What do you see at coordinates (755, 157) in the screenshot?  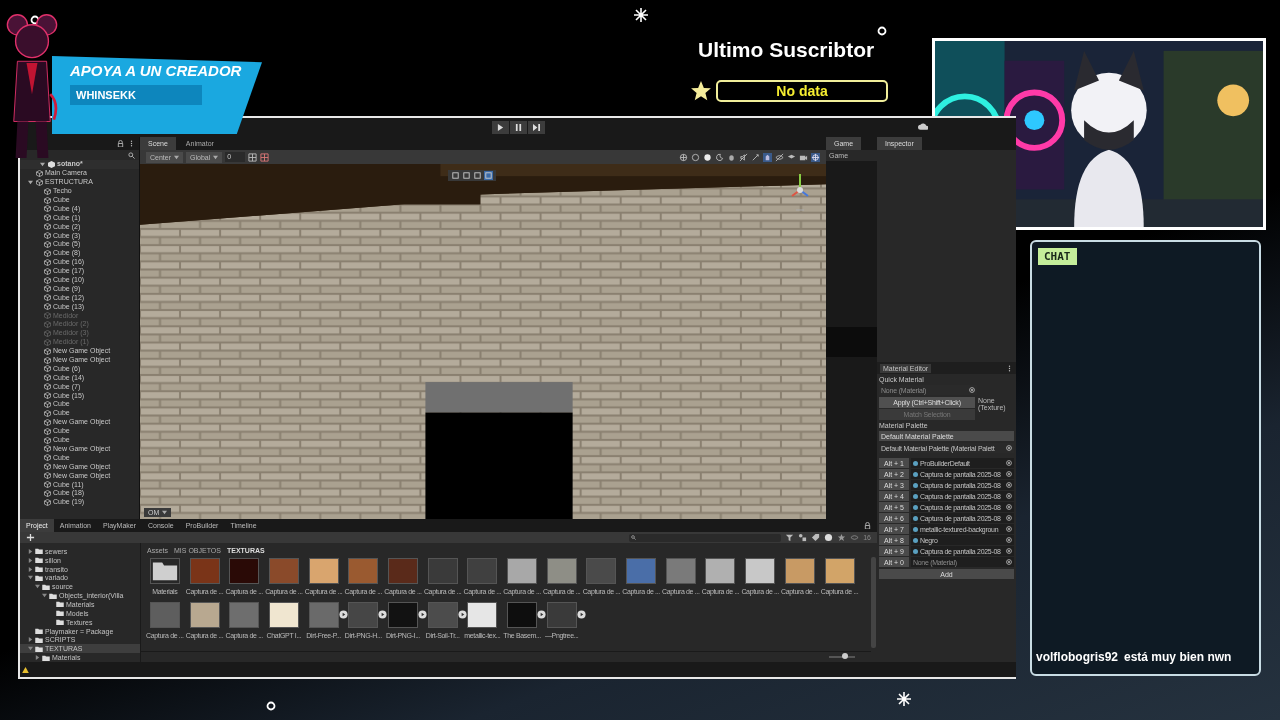 I see `effects-icon` at bounding box center [755, 157].